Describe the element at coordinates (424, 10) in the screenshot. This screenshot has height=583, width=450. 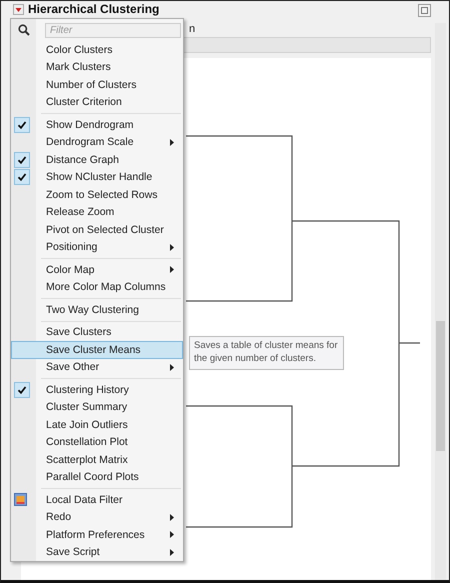
I see `panel-icon` at that location.